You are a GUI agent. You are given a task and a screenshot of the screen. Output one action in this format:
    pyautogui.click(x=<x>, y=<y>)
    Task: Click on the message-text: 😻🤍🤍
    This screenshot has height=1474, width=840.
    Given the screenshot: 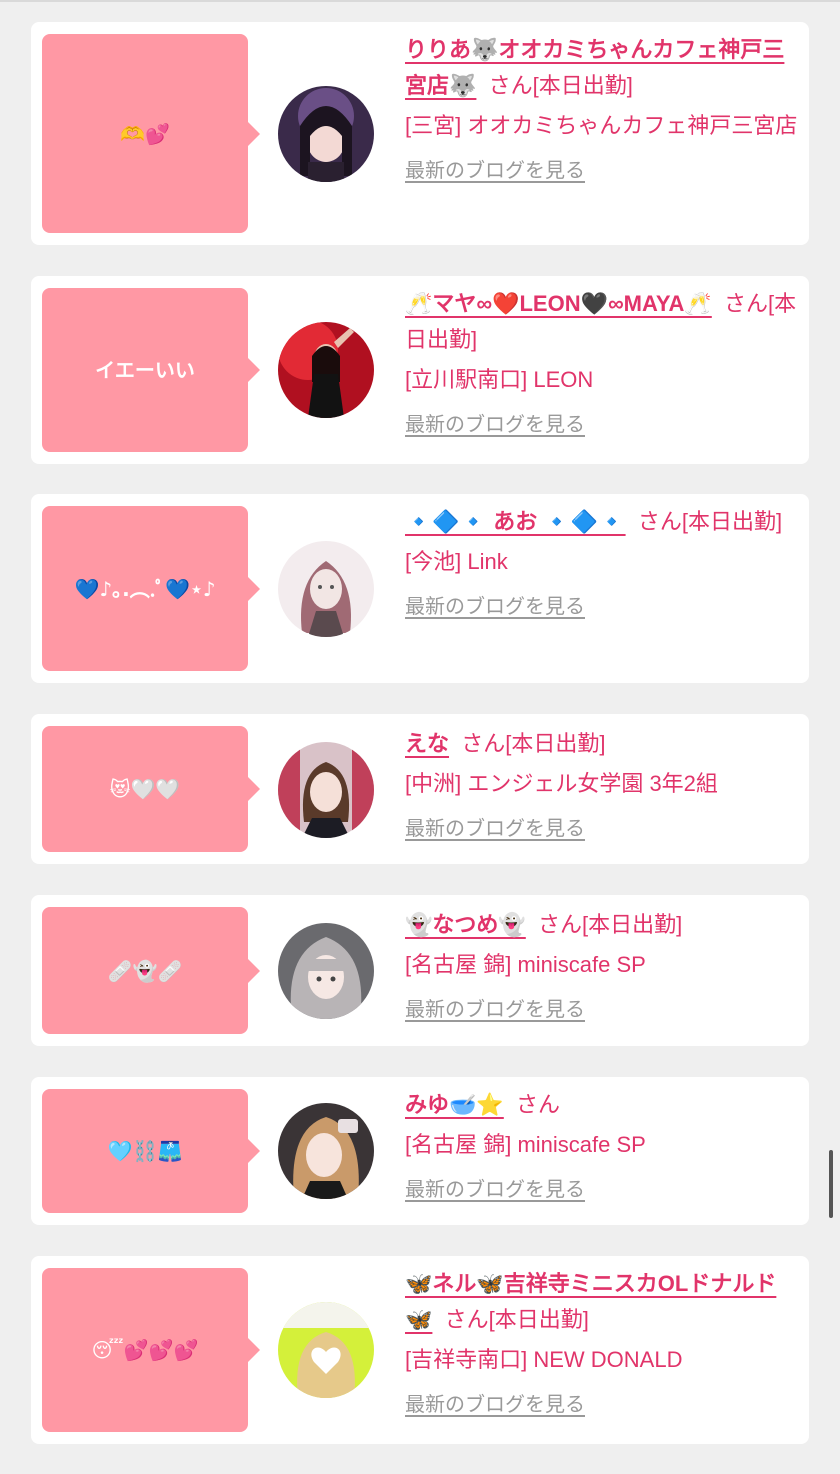 What is the action you would take?
    pyautogui.click(x=145, y=789)
    